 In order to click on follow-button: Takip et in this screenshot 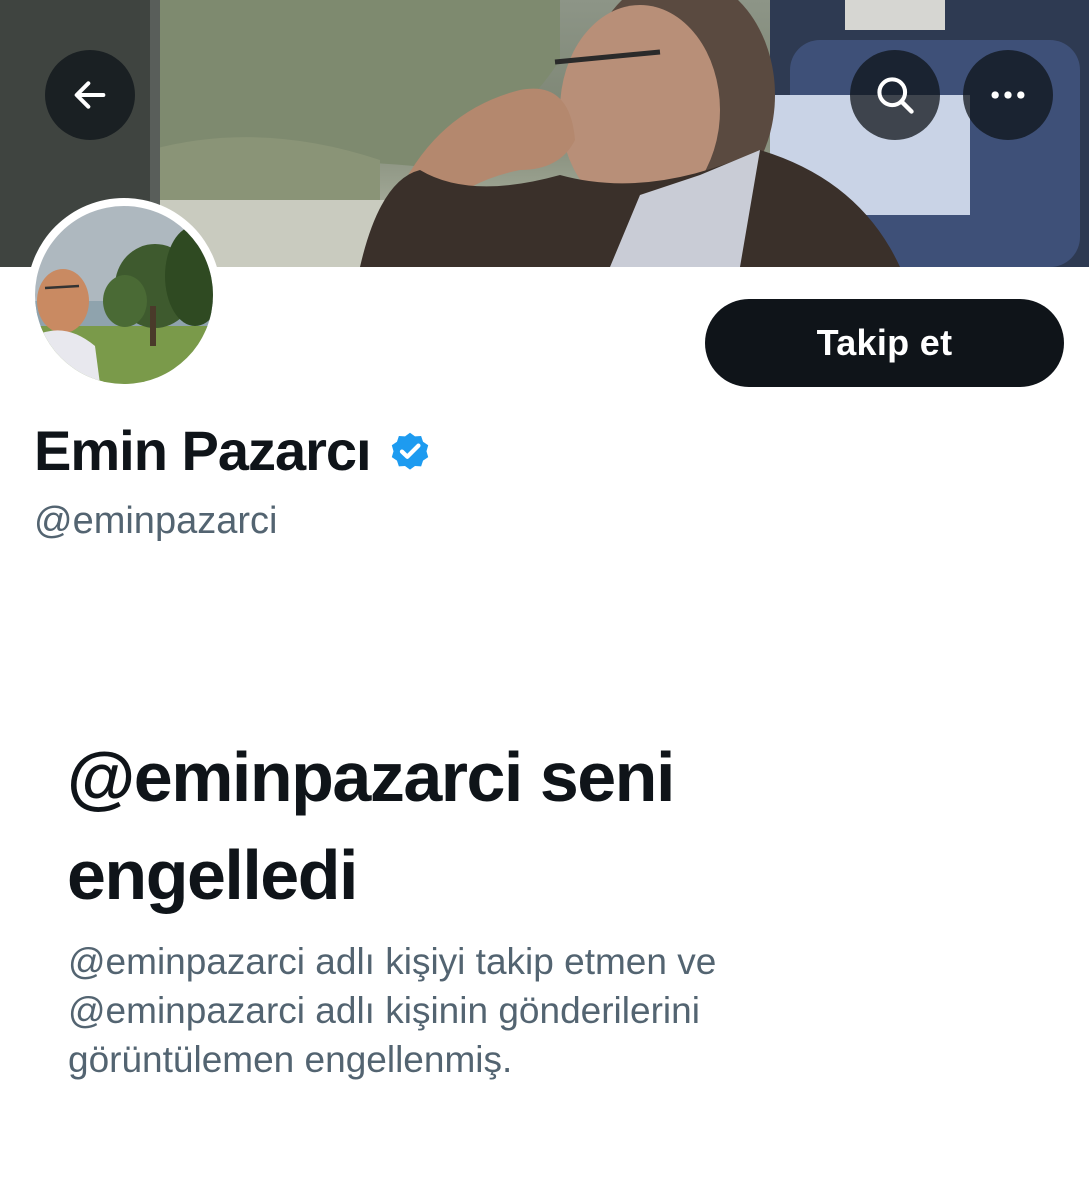, I will do `click(884, 343)`.